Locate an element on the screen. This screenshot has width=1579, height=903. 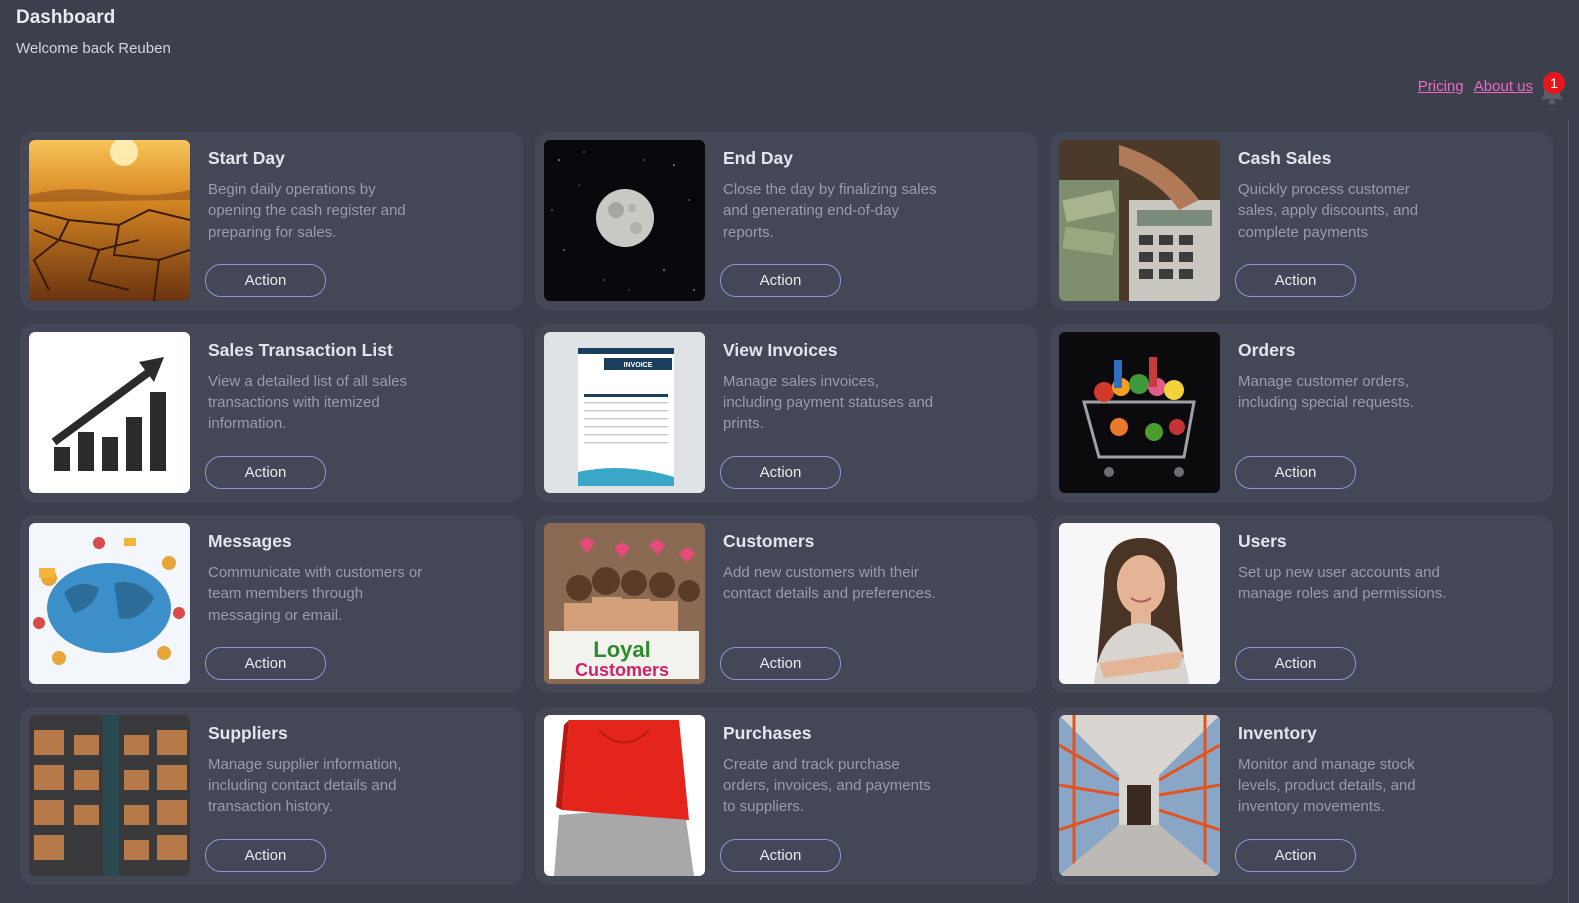
woman-portrait-image is located at coordinates (1139, 603).